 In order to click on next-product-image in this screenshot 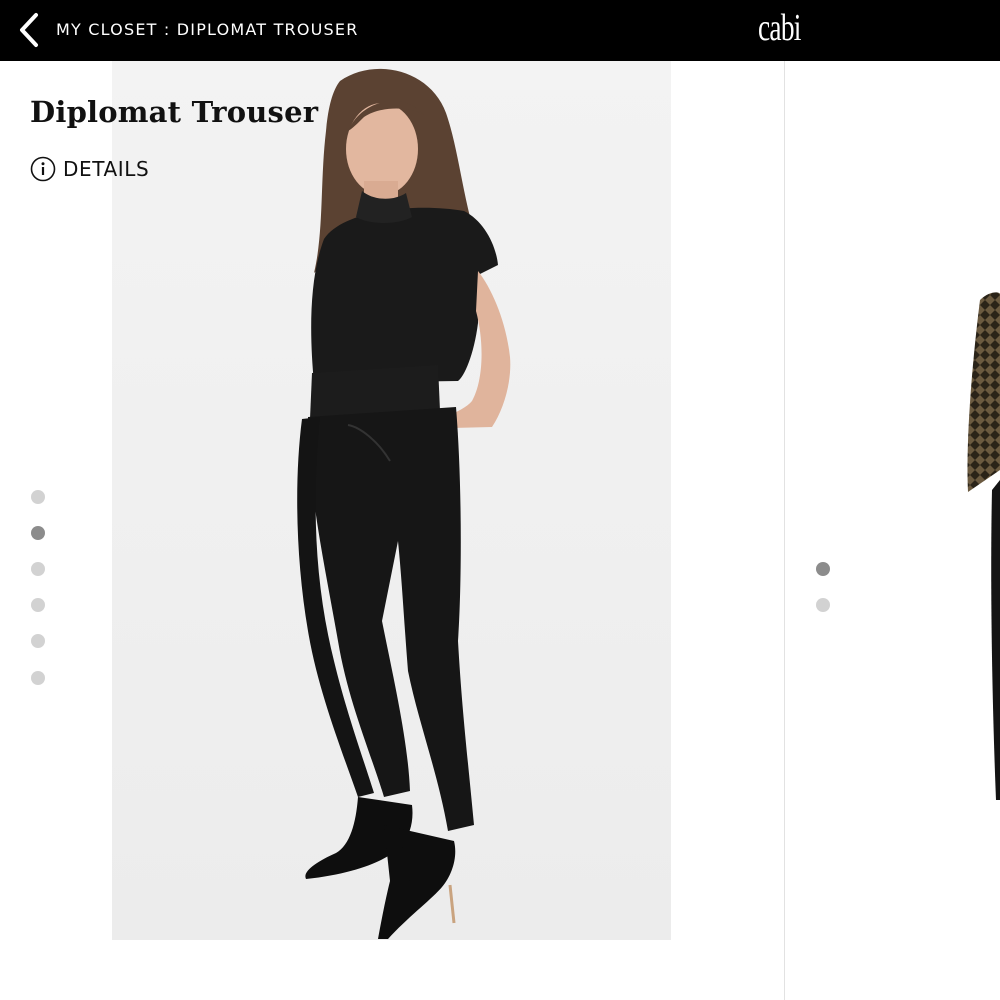, I will do `click(970, 550)`.